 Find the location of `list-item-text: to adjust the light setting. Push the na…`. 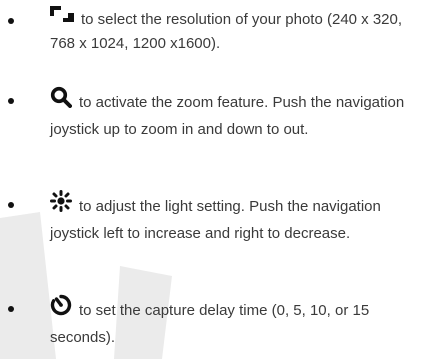

list-item-text: to adjust the light setting. Push the na… is located at coordinates (215, 219).